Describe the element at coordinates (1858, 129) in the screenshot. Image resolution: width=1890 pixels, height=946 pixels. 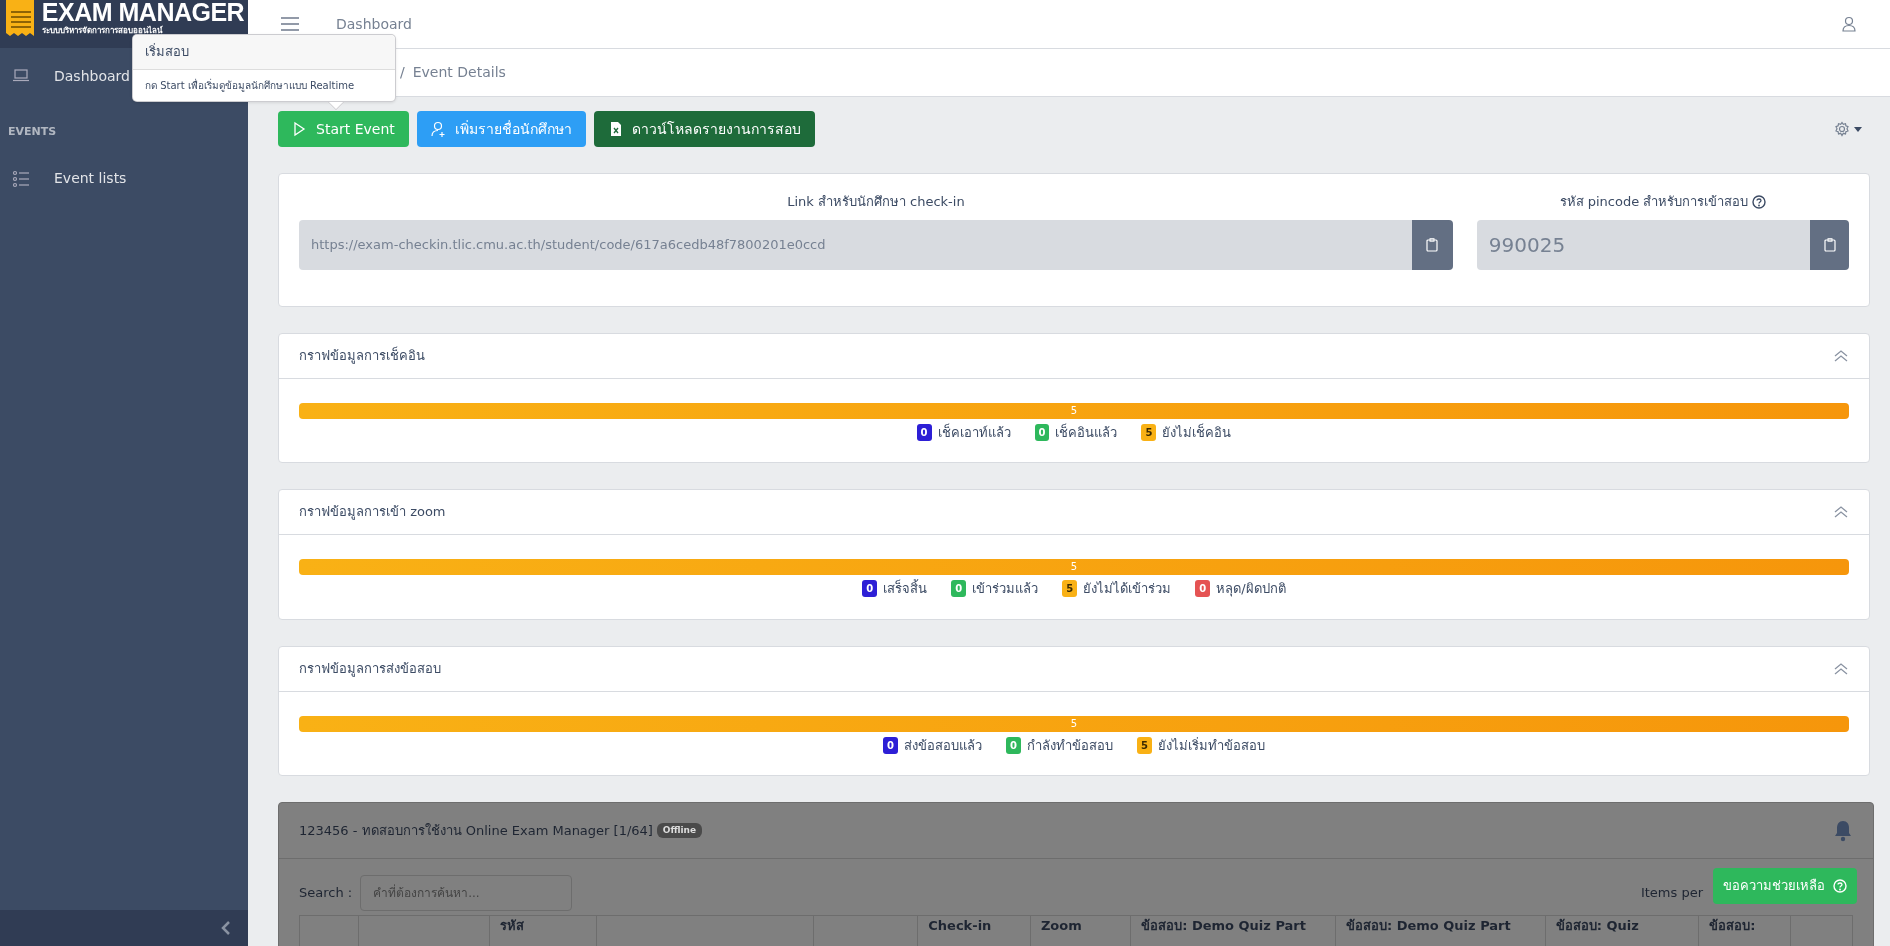
I see `caret-icon` at that location.